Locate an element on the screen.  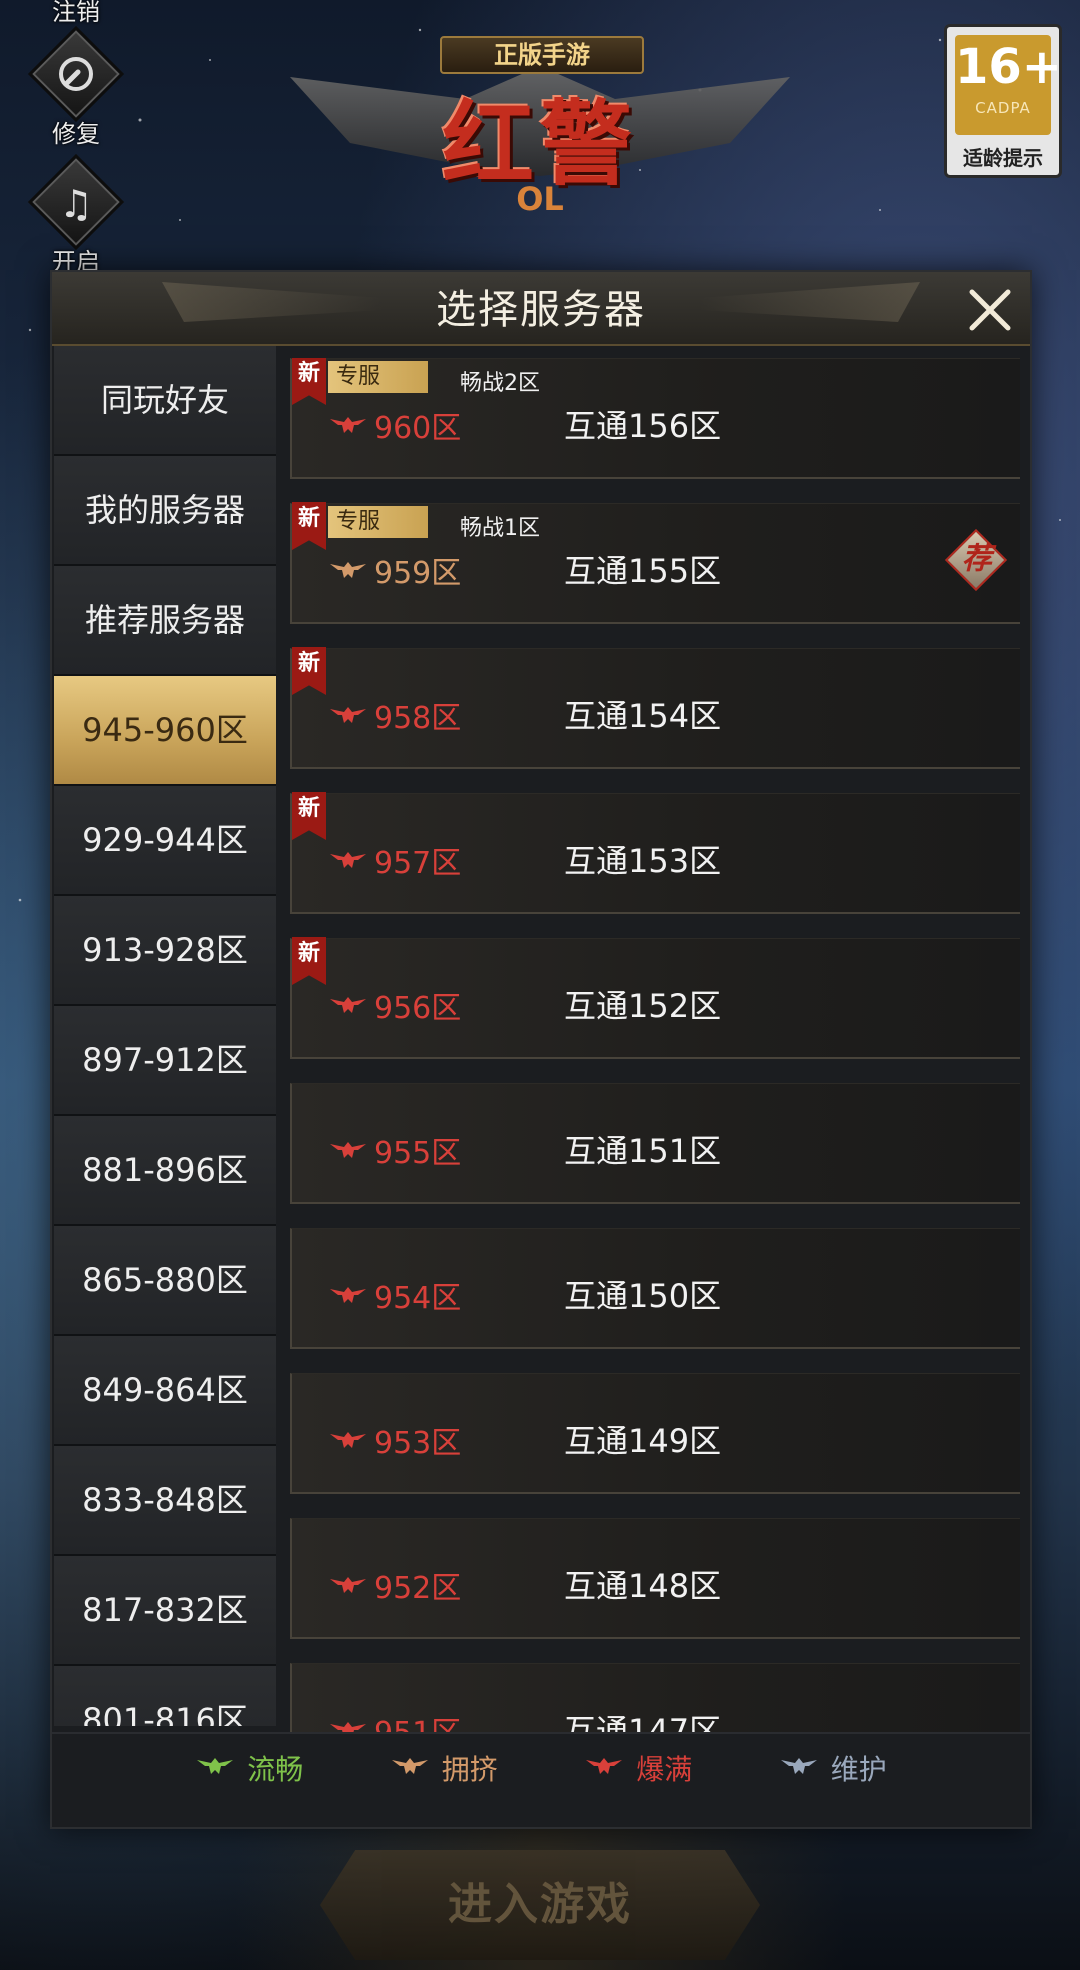
server-number: 953区 is located at coordinates (418, 1443).